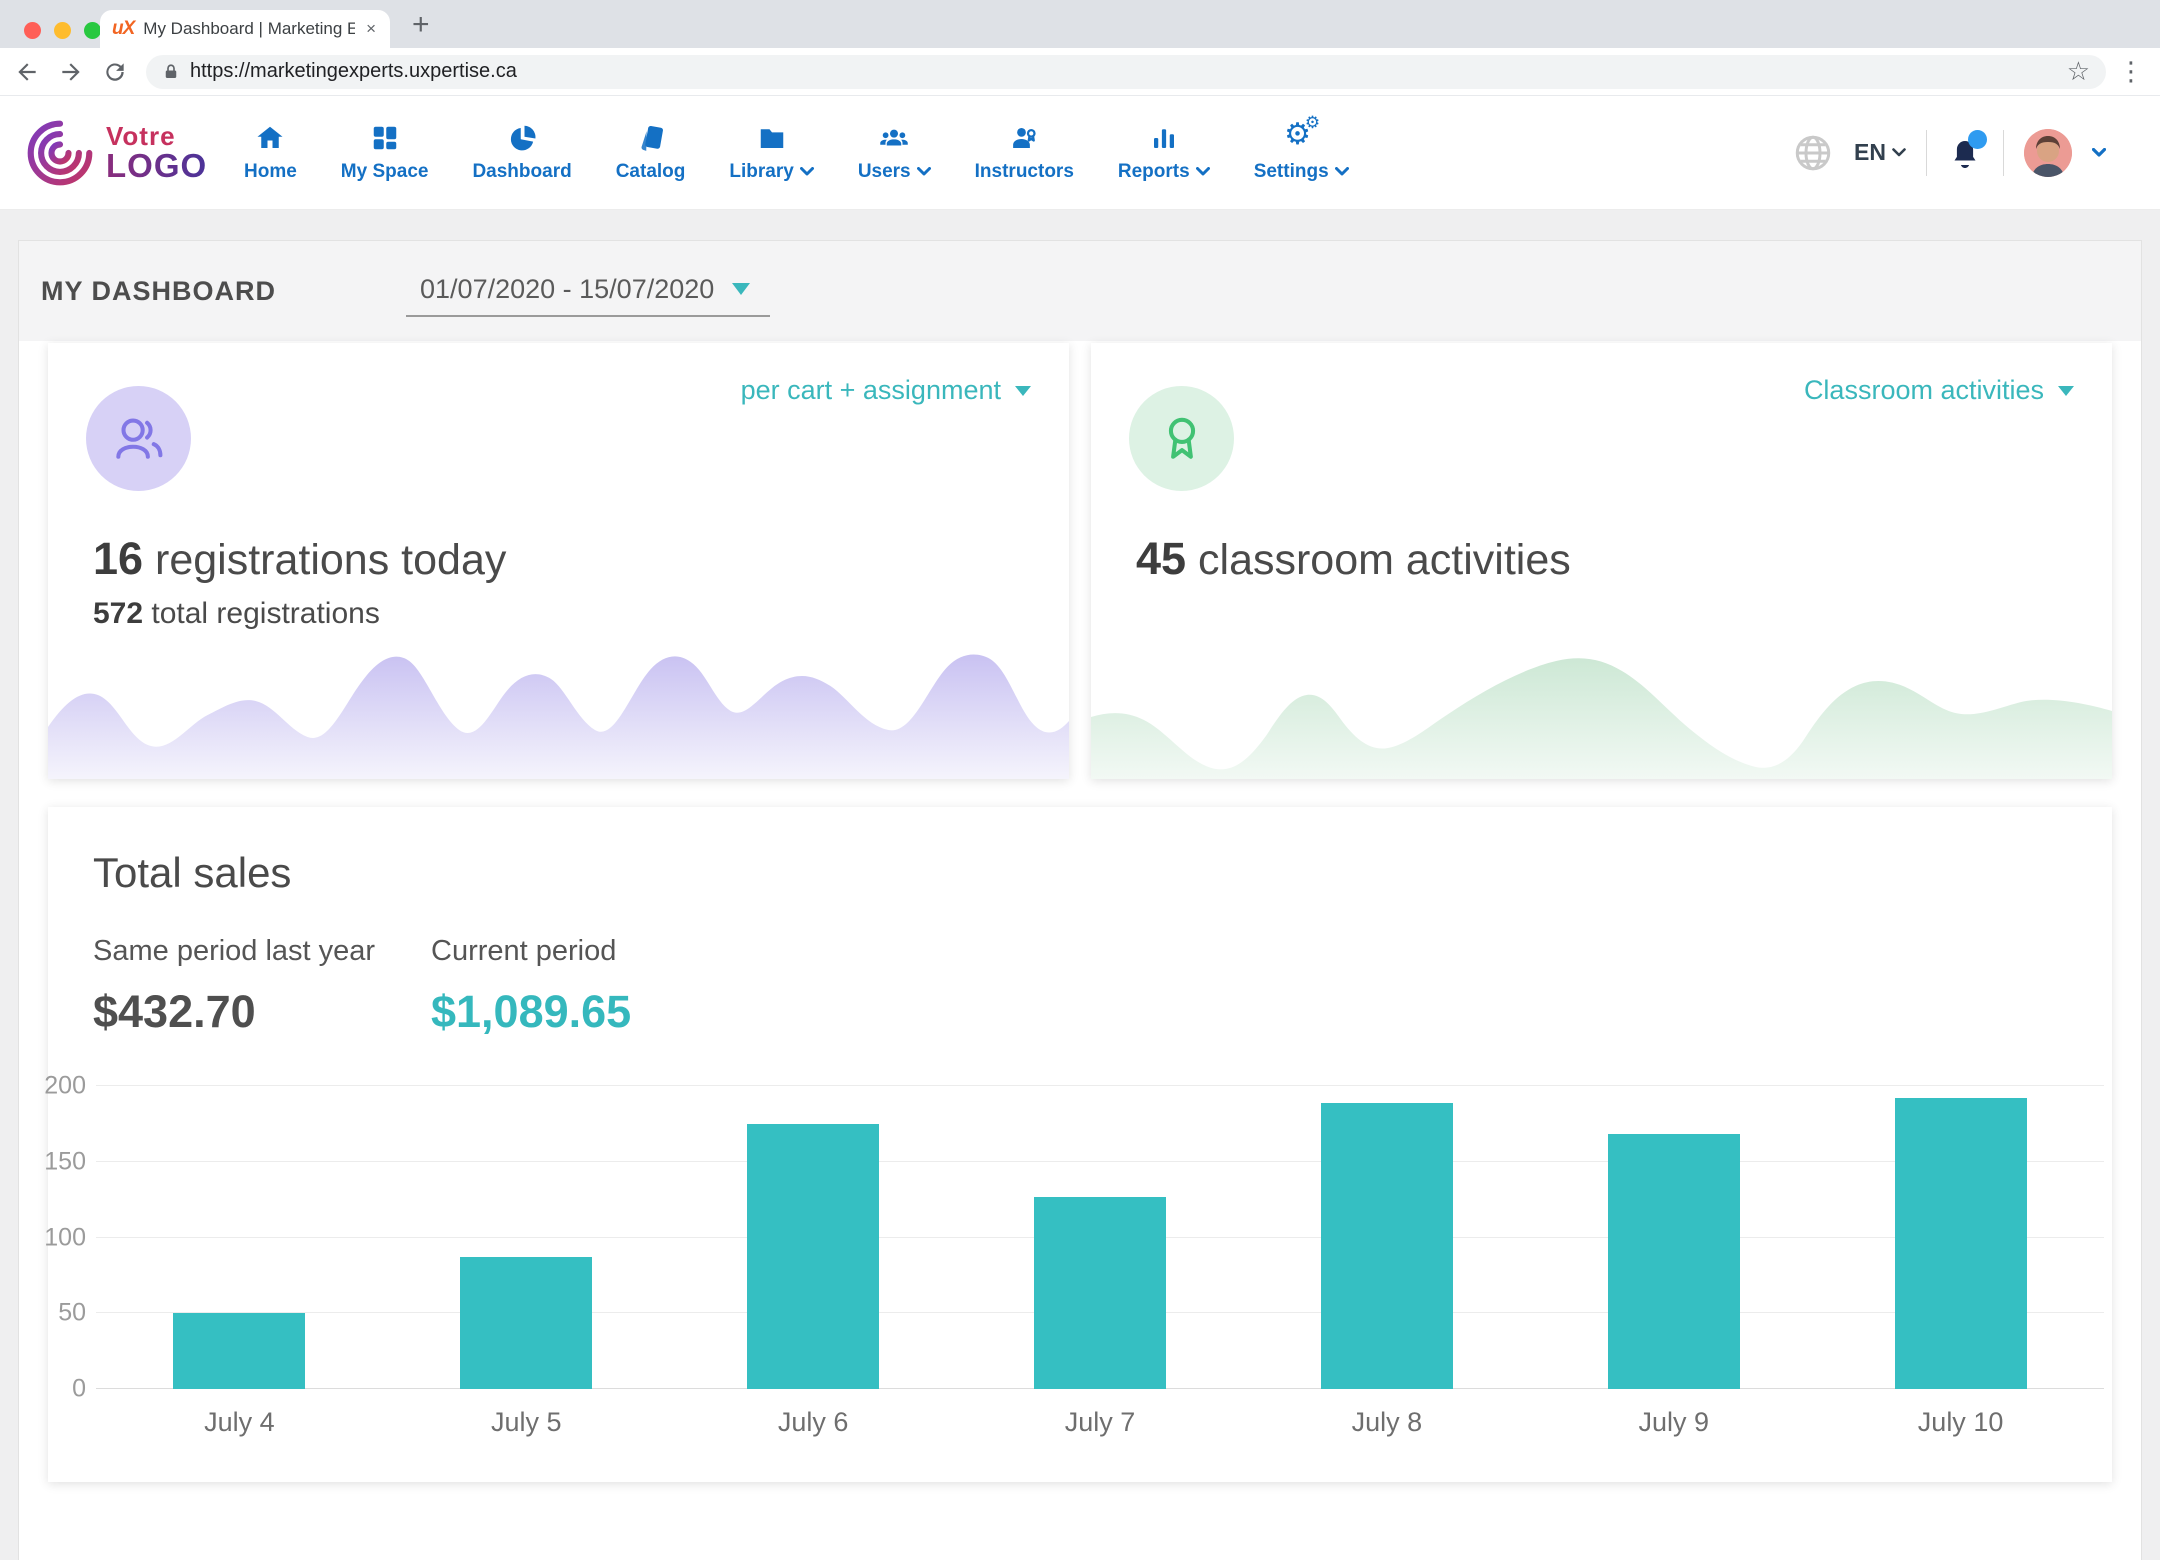 This screenshot has width=2160, height=1560. What do you see at coordinates (1024, 153) in the screenshot?
I see `nav-item-instructors: Instructors` at bounding box center [1024, 153].